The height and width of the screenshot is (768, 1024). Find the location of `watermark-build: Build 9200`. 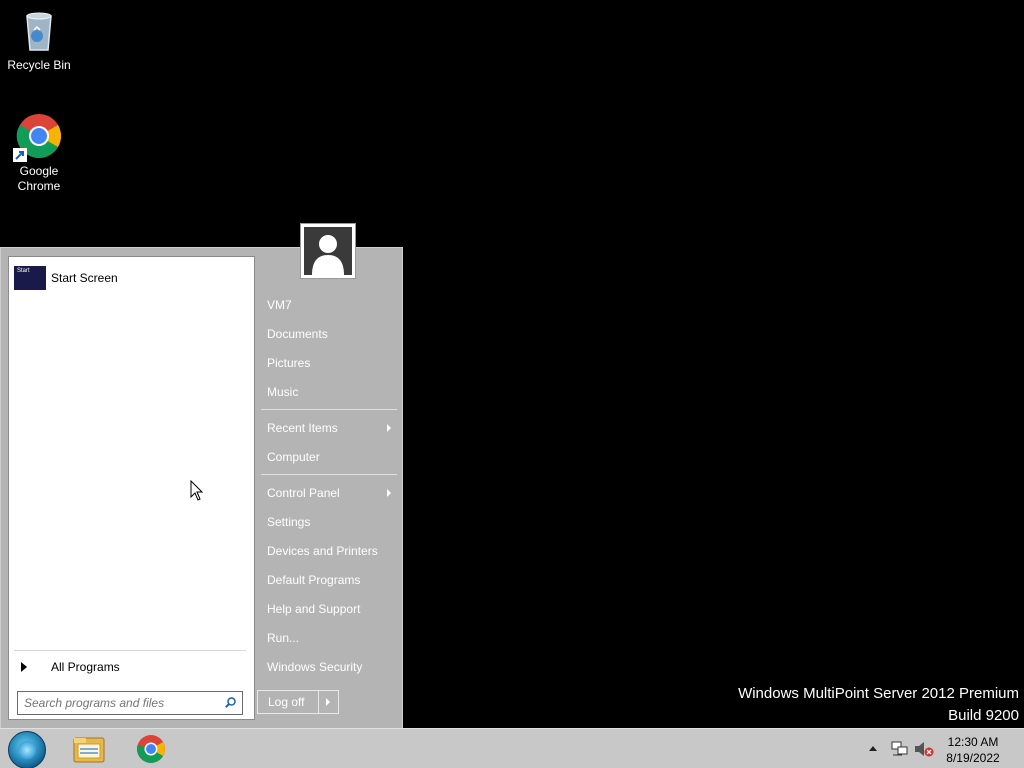

watermark-build: Build 9200 is located at coordinates (983, 715).